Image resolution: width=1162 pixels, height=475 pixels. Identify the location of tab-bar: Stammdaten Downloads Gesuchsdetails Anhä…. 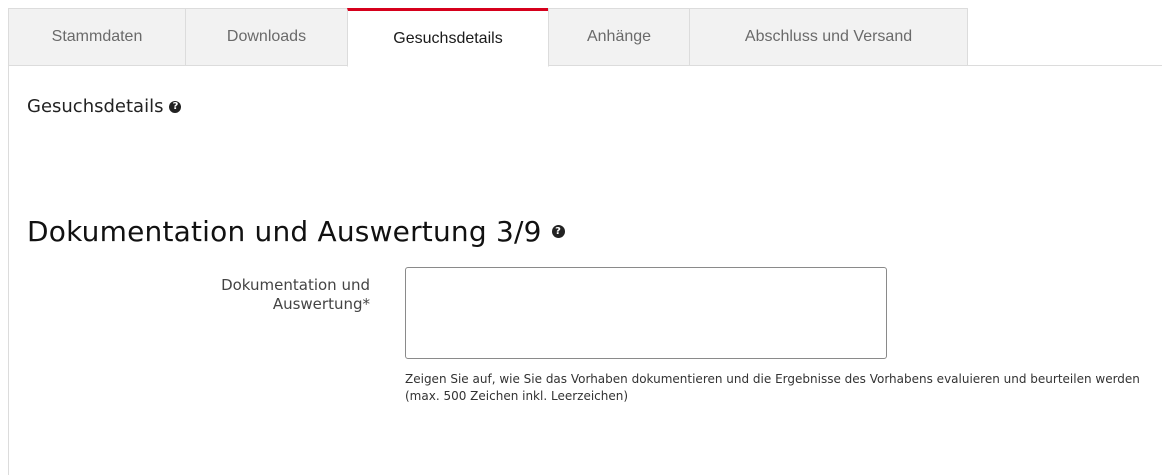
(488, 37).